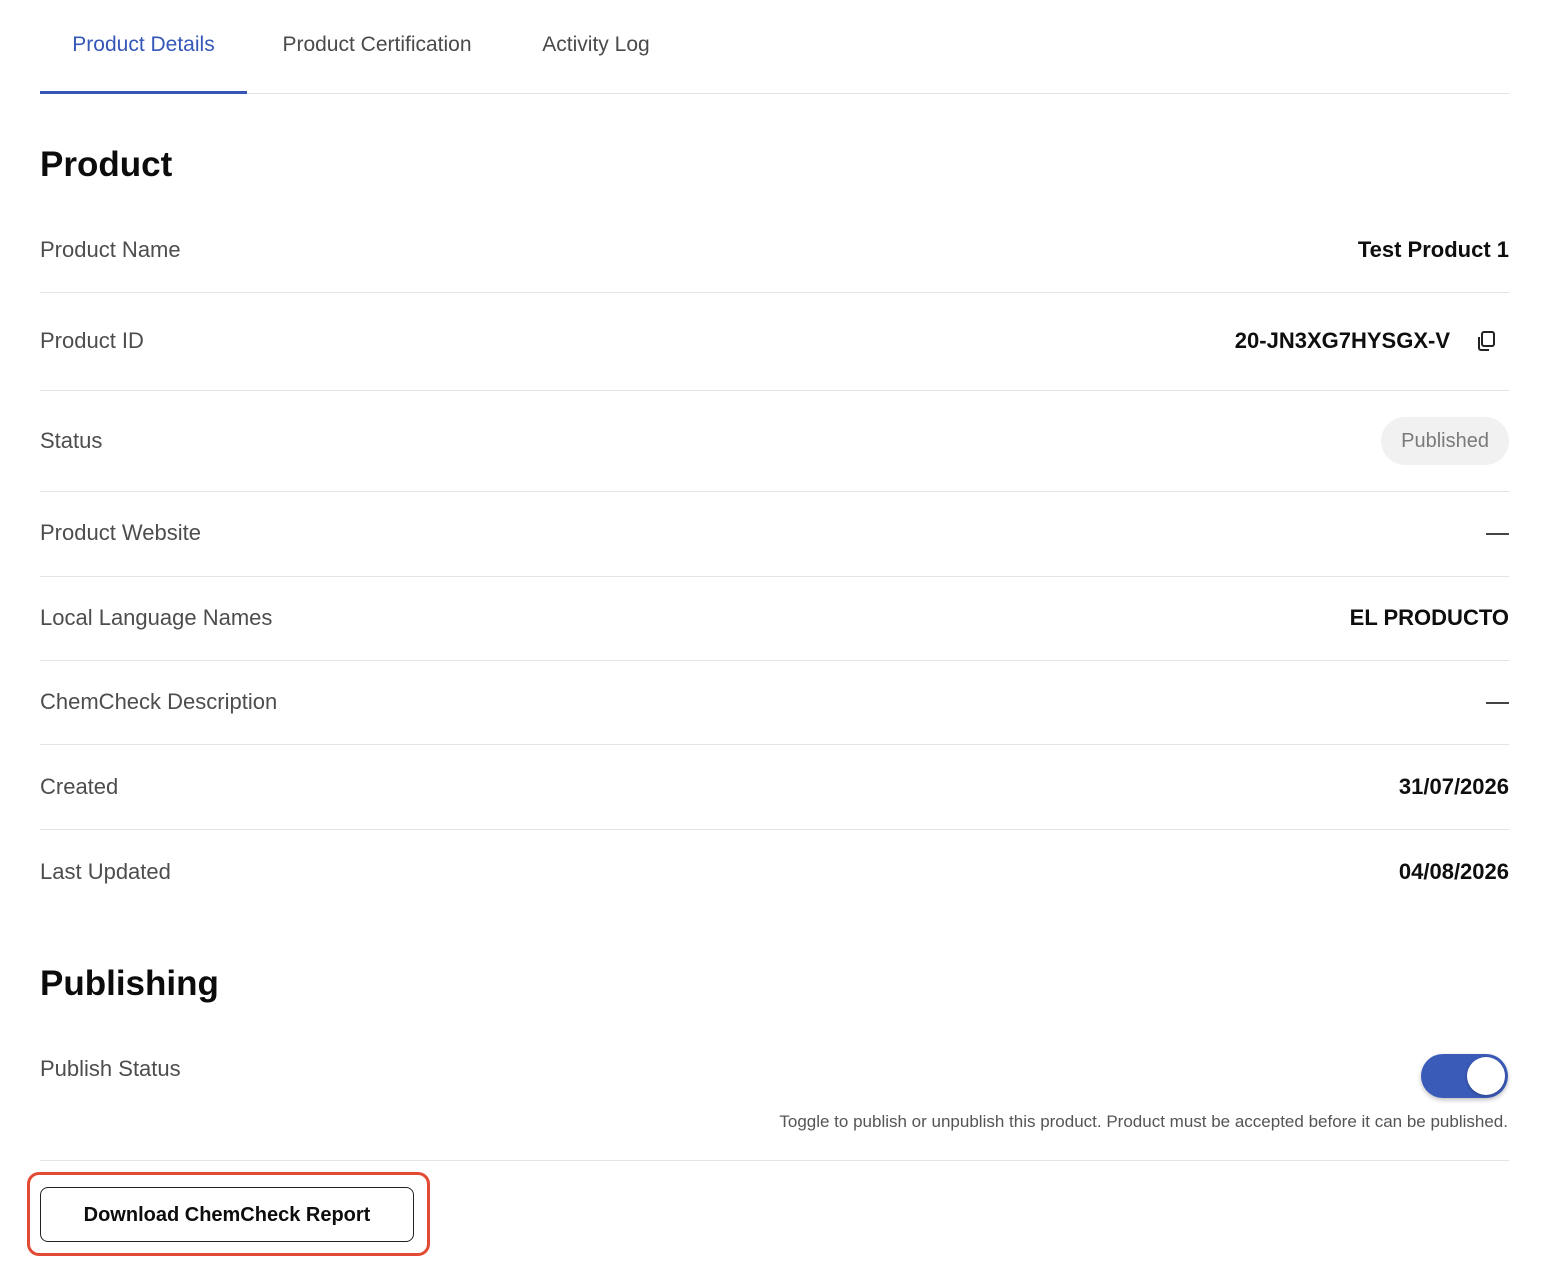 This screenshot has height=1278, width=1564. Describe the element at coordinates (1453, 871) in the screenshot. I see `last-updated-value: 04/08/2026` at that location.